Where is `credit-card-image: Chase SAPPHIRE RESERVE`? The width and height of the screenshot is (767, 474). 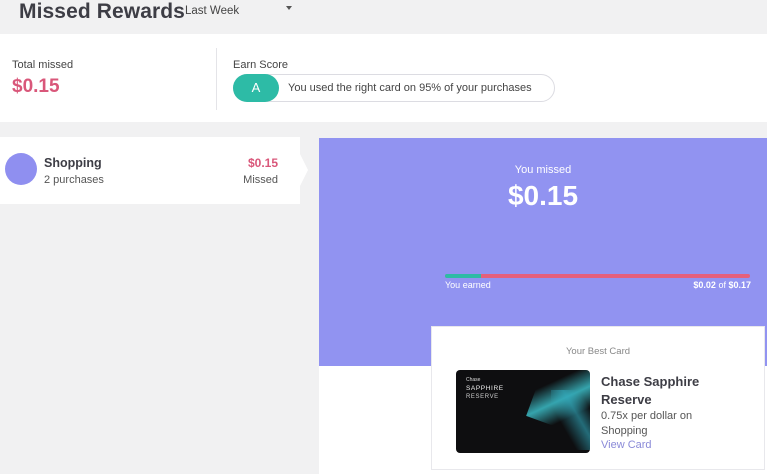 credit-card-image: Chase SAPPHIRE RESERVE is located at coordinates (523, 411).